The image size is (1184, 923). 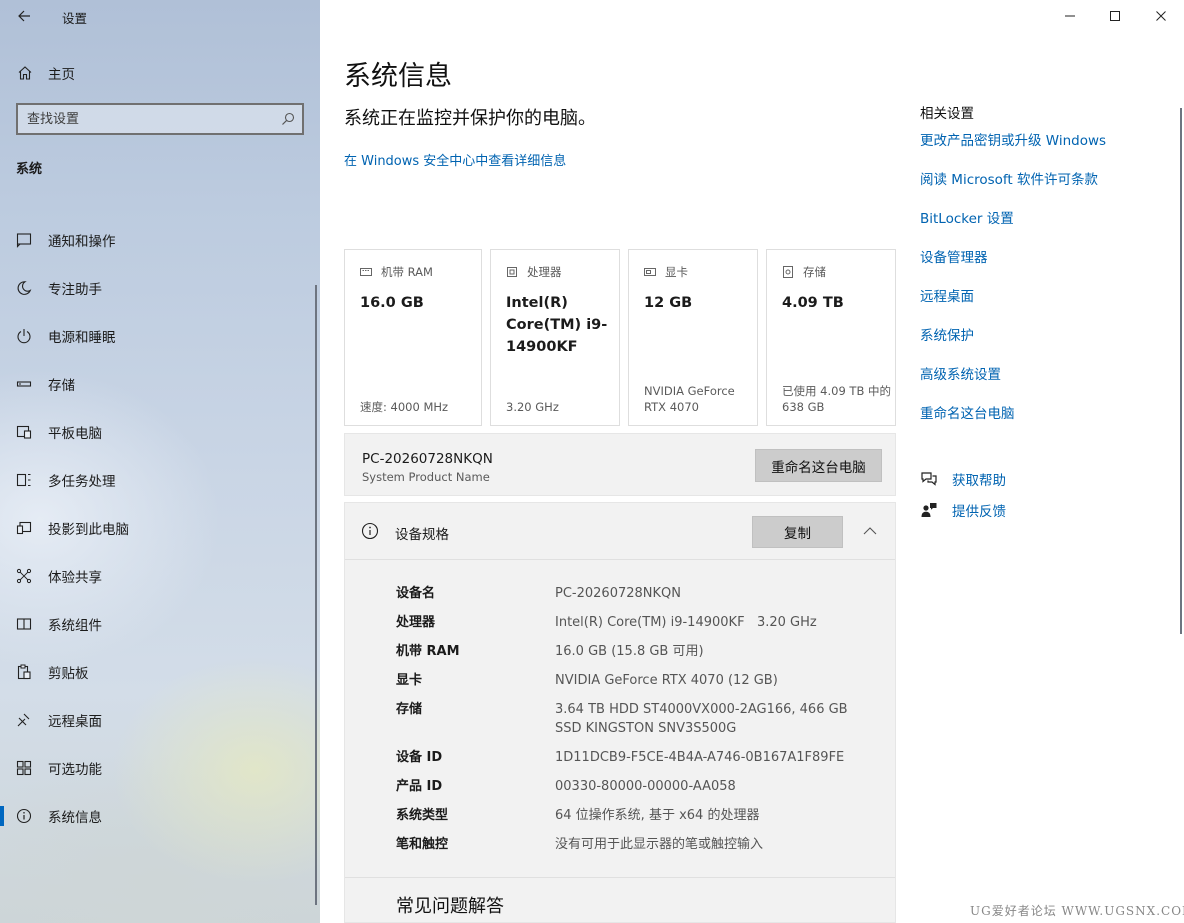 I want to click on sidebar-item-remote-desktop: 远程桌面, so click(x=160, y=720).